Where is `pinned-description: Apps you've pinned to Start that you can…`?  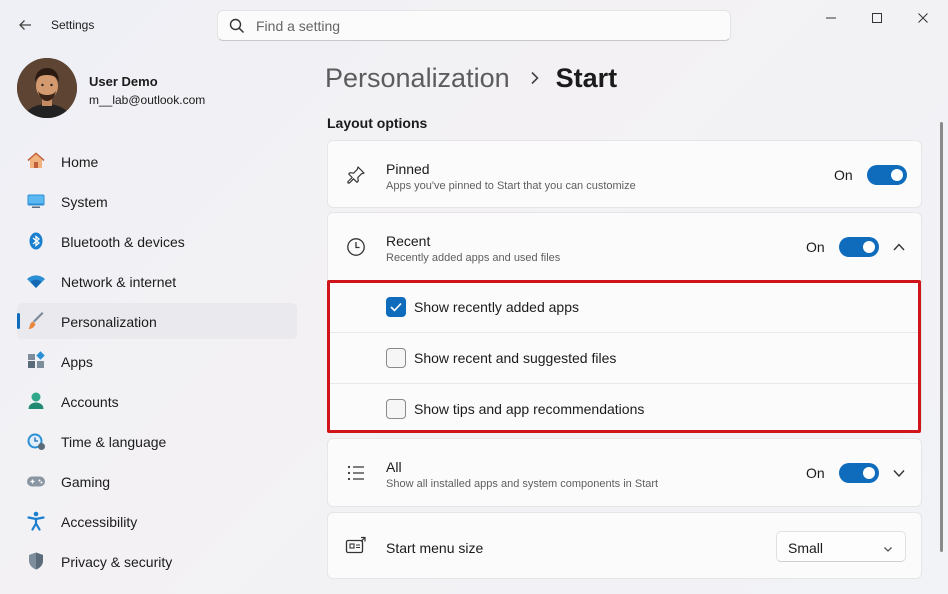 pinned-description: Apps you've pinned to Start that you can… is located at coordinates (511, 186).